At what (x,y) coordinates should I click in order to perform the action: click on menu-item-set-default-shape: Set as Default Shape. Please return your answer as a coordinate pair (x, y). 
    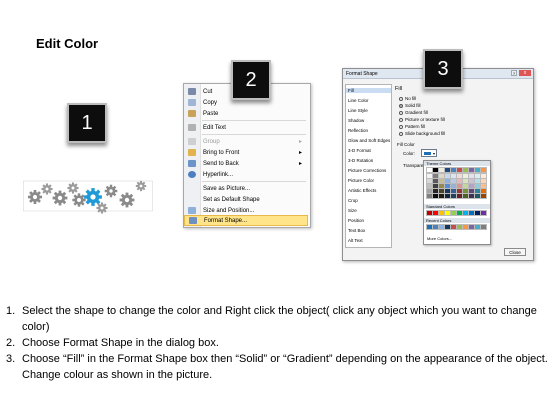
    Looking at the image, I should click on (246, 199).